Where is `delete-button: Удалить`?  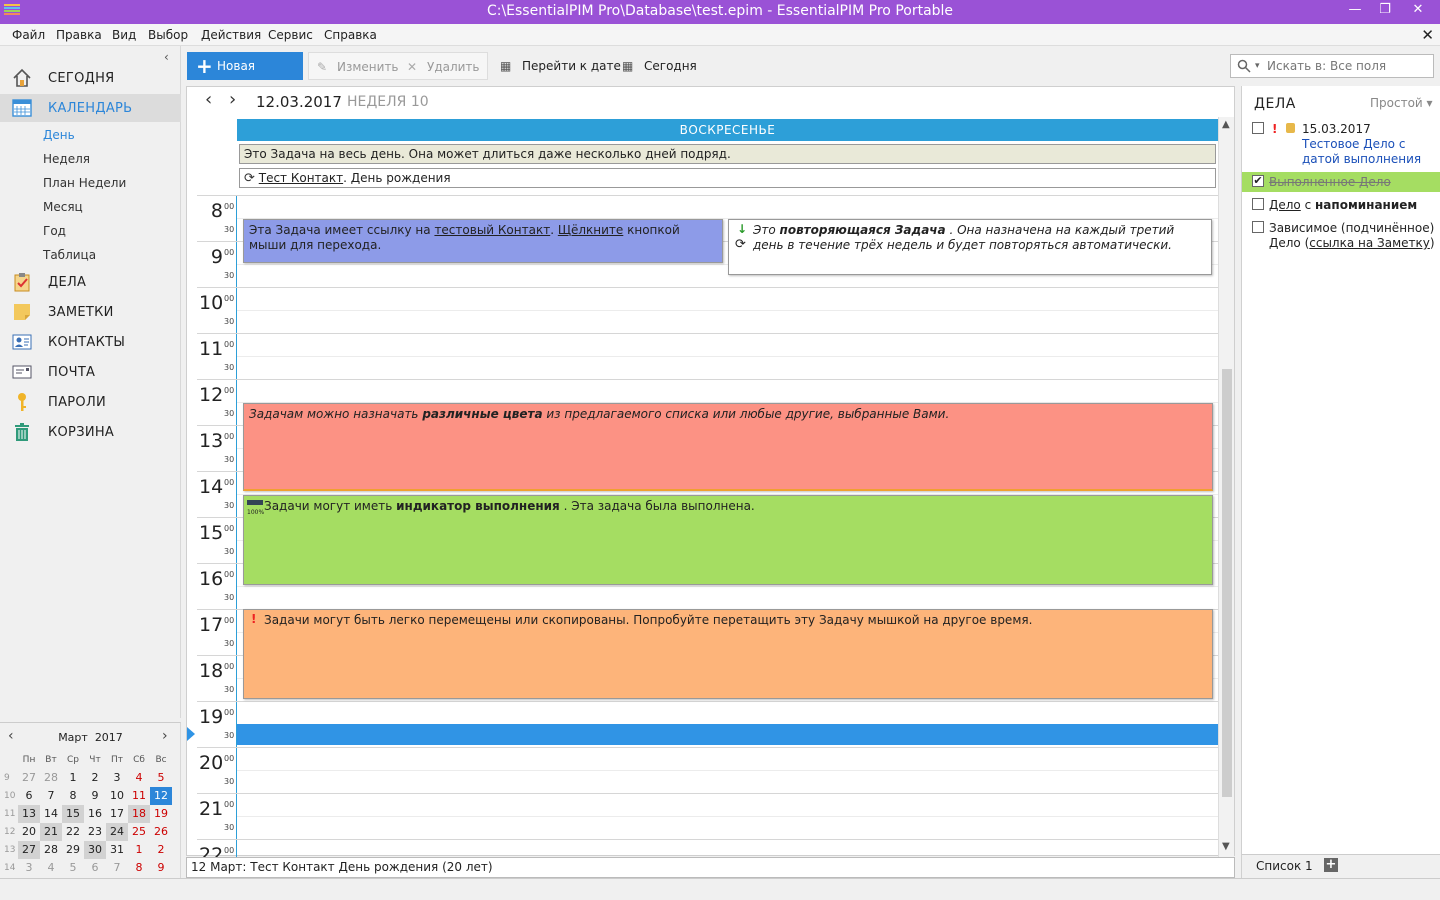 delete-button: Удалить is located at coordinates (453, 67).